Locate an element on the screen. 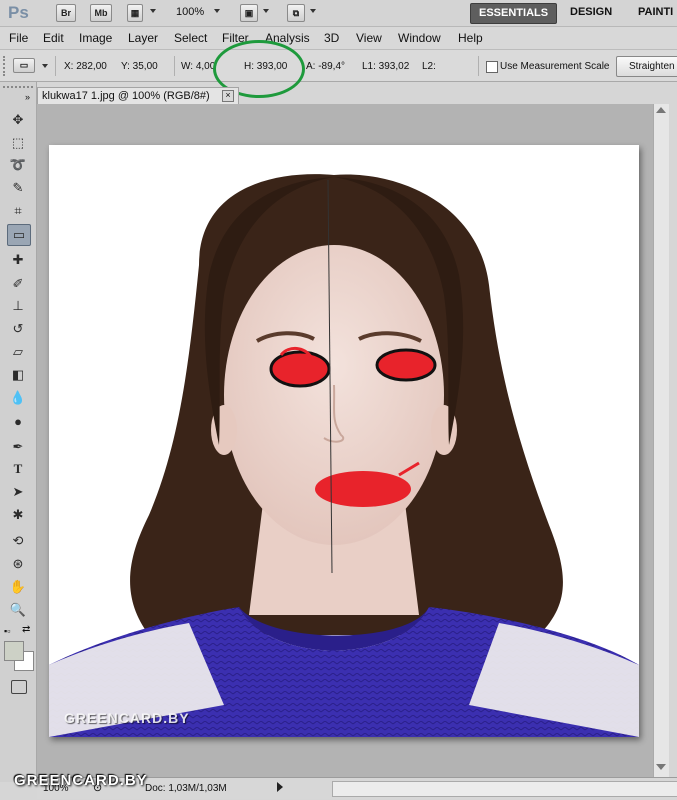  blur-icon: 💧 is located at coordinates (18, 398).